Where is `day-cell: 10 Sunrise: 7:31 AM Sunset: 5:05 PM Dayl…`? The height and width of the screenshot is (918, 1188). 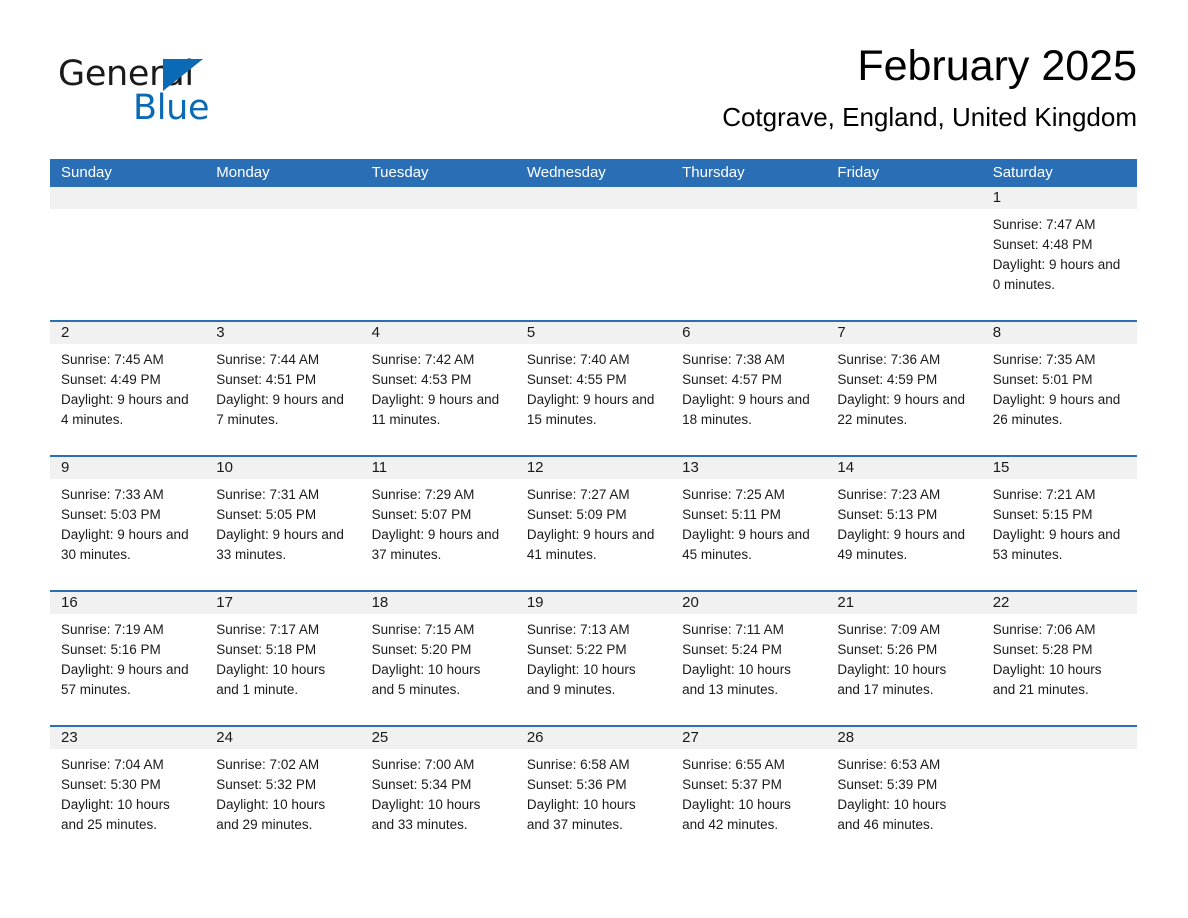 day-cell: 10 Sunrise: 7:31 AM Sunset: 5:05 PM Dayl… is located at coordinates (283, 523).